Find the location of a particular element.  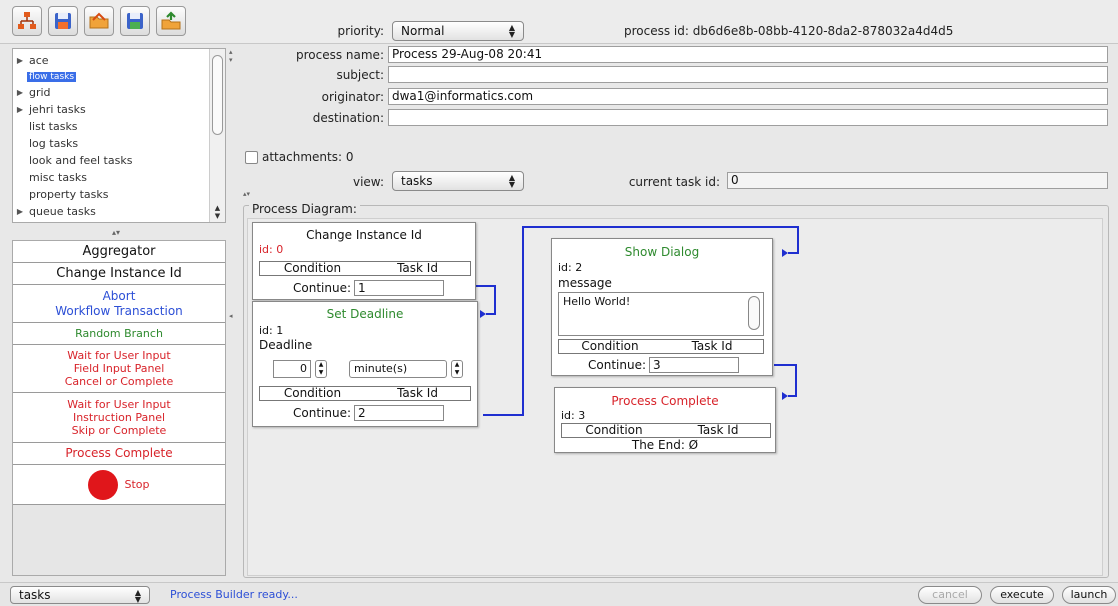

process-name-label: process name: is located at coordinates (339, 55).